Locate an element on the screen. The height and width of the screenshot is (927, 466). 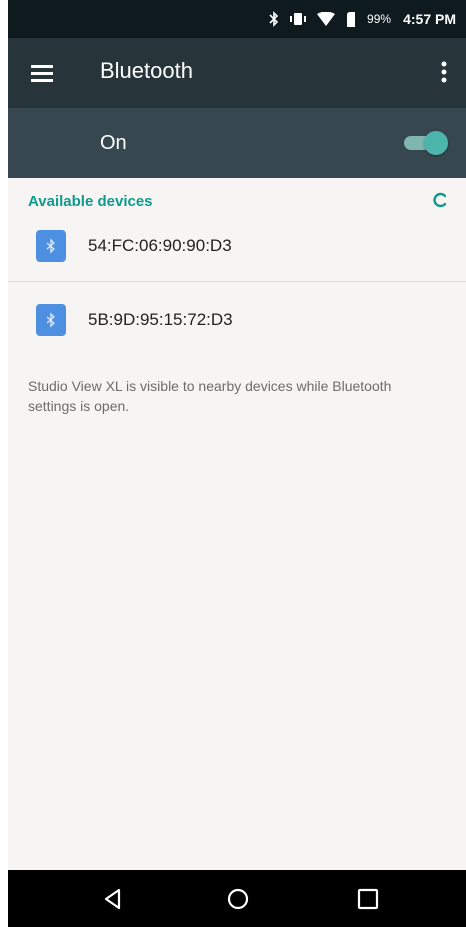
clock-time: 4:57 PM is located at coordinates (429, 19).